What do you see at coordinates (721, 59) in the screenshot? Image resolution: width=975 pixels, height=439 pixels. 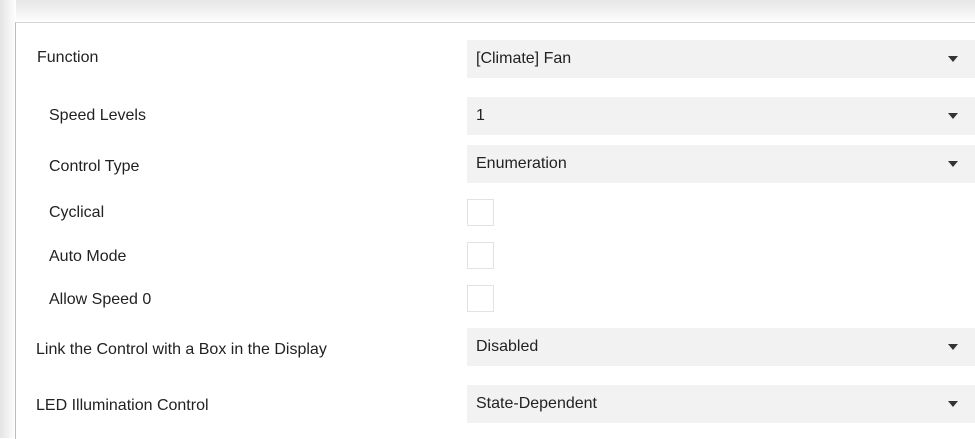 I see `function-select: [Climate] Fan` at bounding box center [721, 59].